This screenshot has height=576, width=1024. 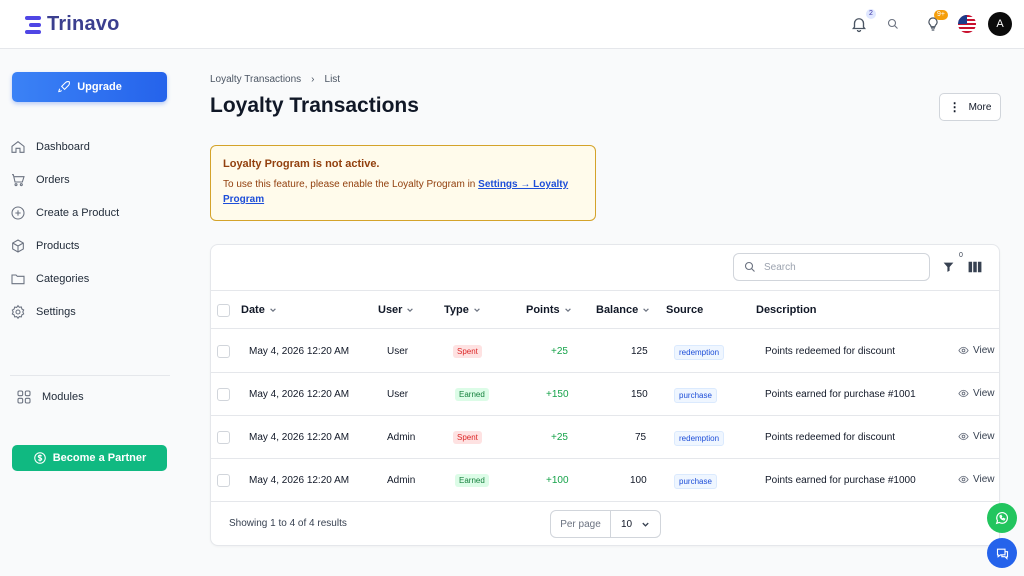 What do you see at coordinates (523, 184) in the screenshot?
I see `settings-loyalty-link: Settings → Loyalty` at bounding box center [523, 184].